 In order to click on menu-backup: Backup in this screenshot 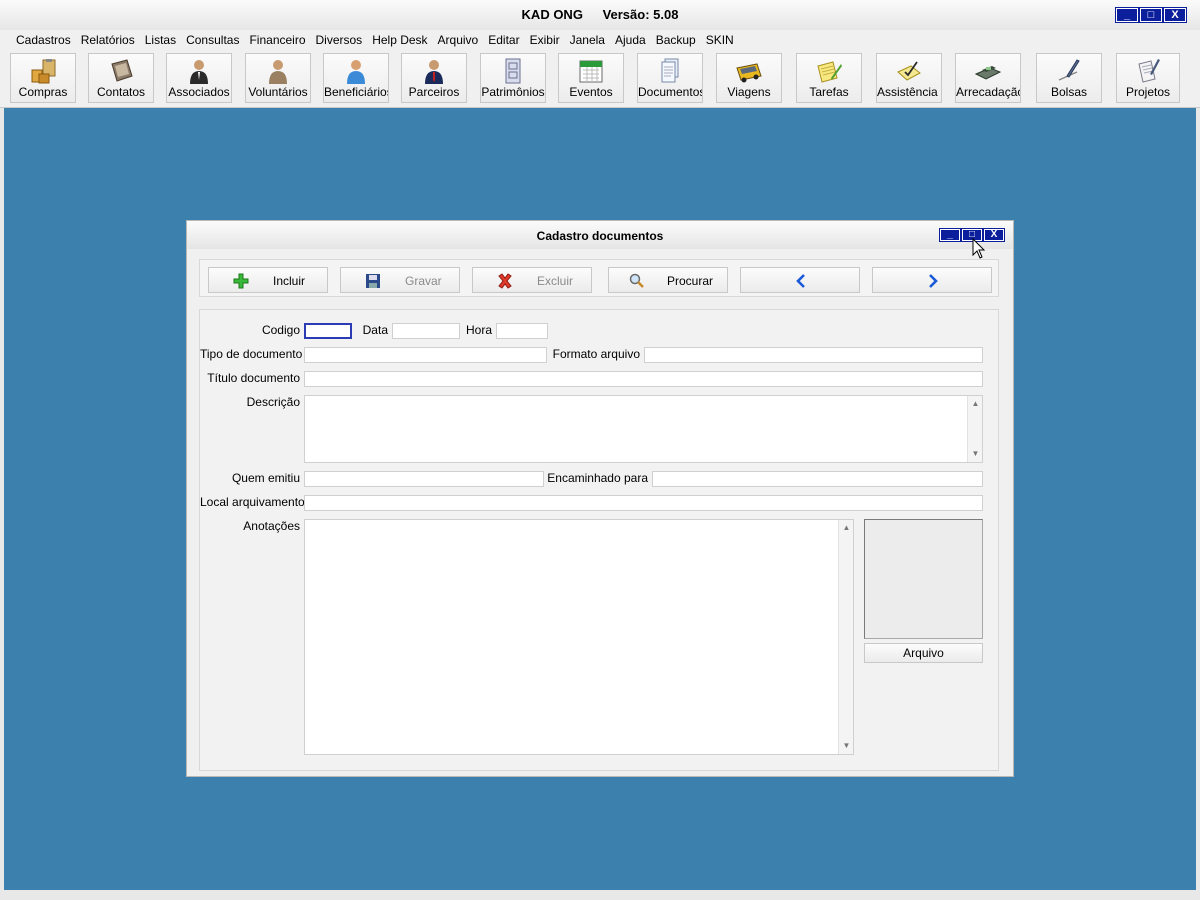, I will do `click(676, 40)`.